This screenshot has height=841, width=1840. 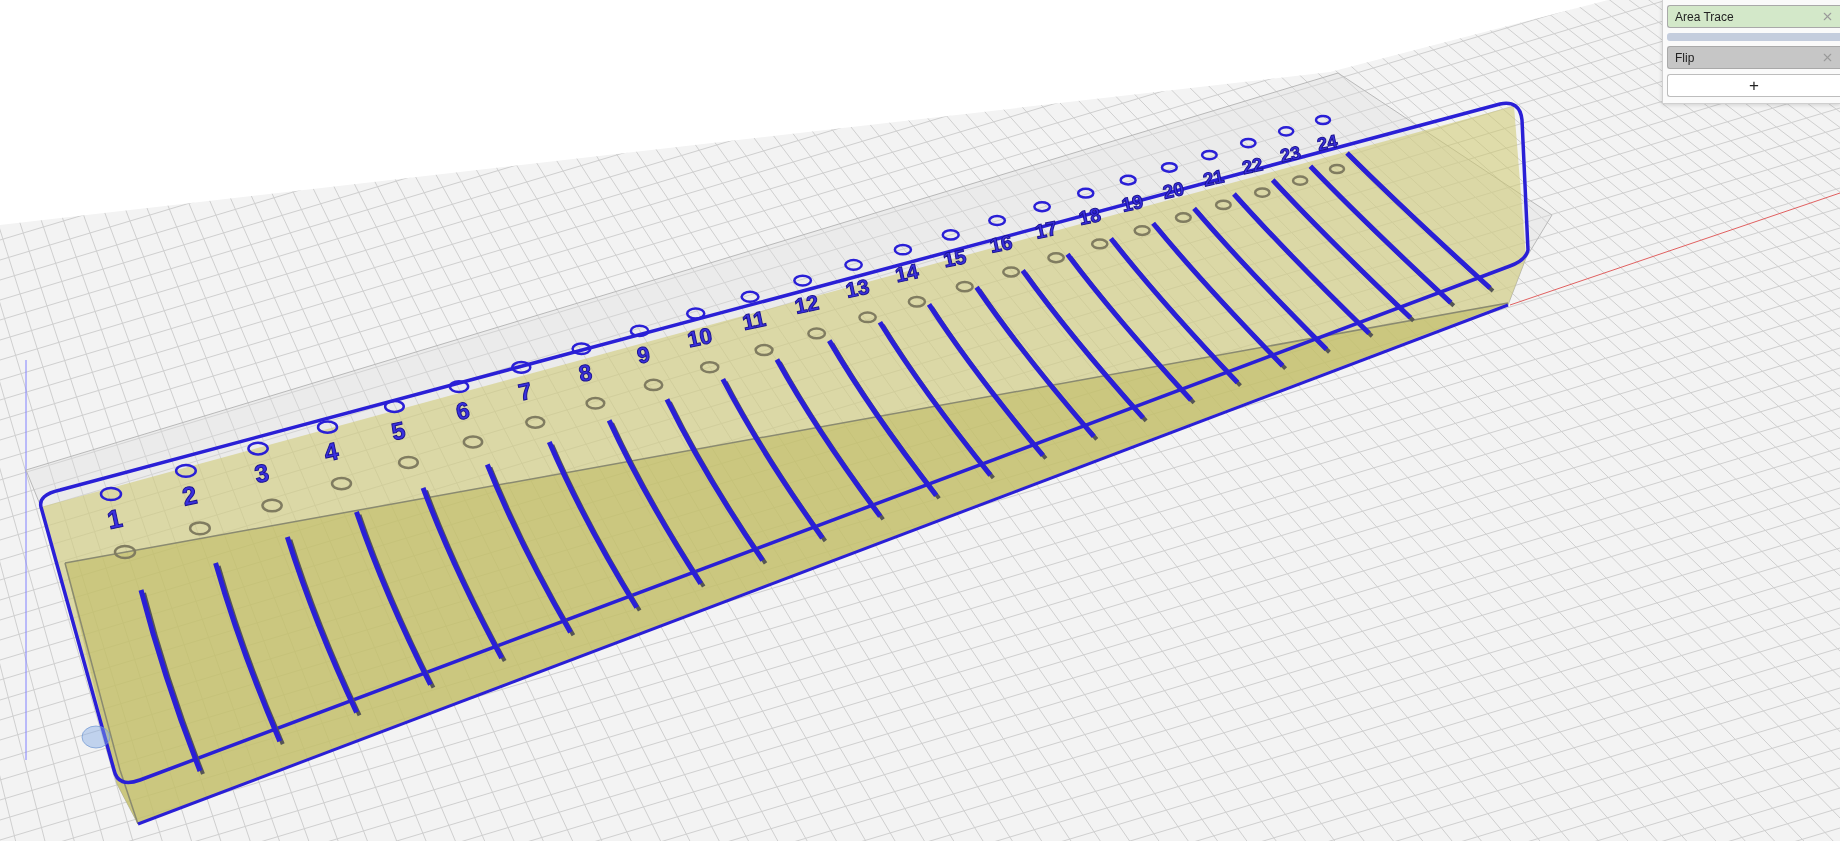 I want to click on slot-number: 24, so click(x=1327, y=143).